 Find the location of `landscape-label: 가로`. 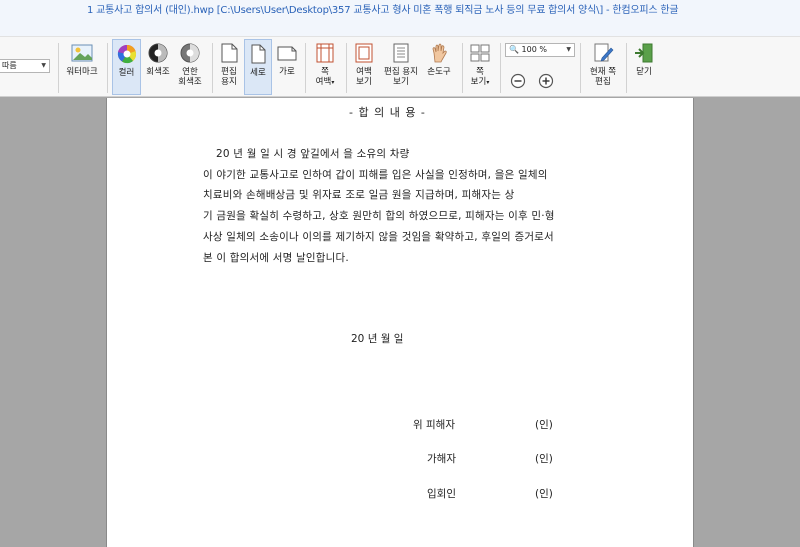

landscape-label: 가로 is located at coordinates (287, 72).